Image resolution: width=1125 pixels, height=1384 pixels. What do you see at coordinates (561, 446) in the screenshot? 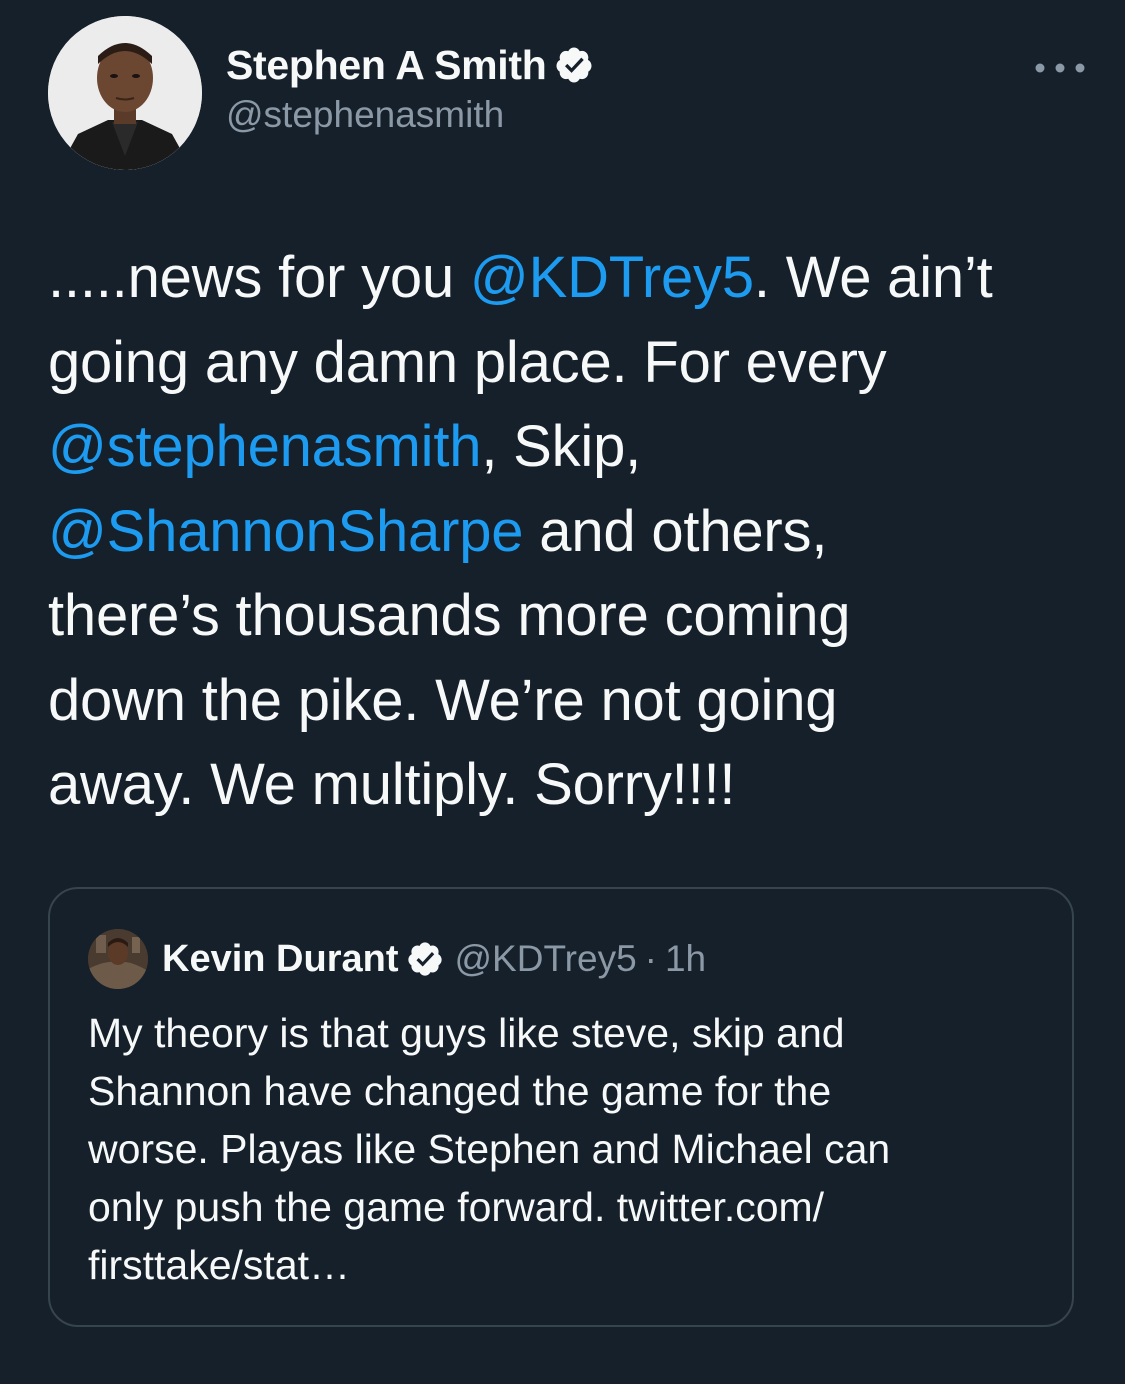
I see `tweet-text-segment: , Skip,` at bounding box center [561, 446].